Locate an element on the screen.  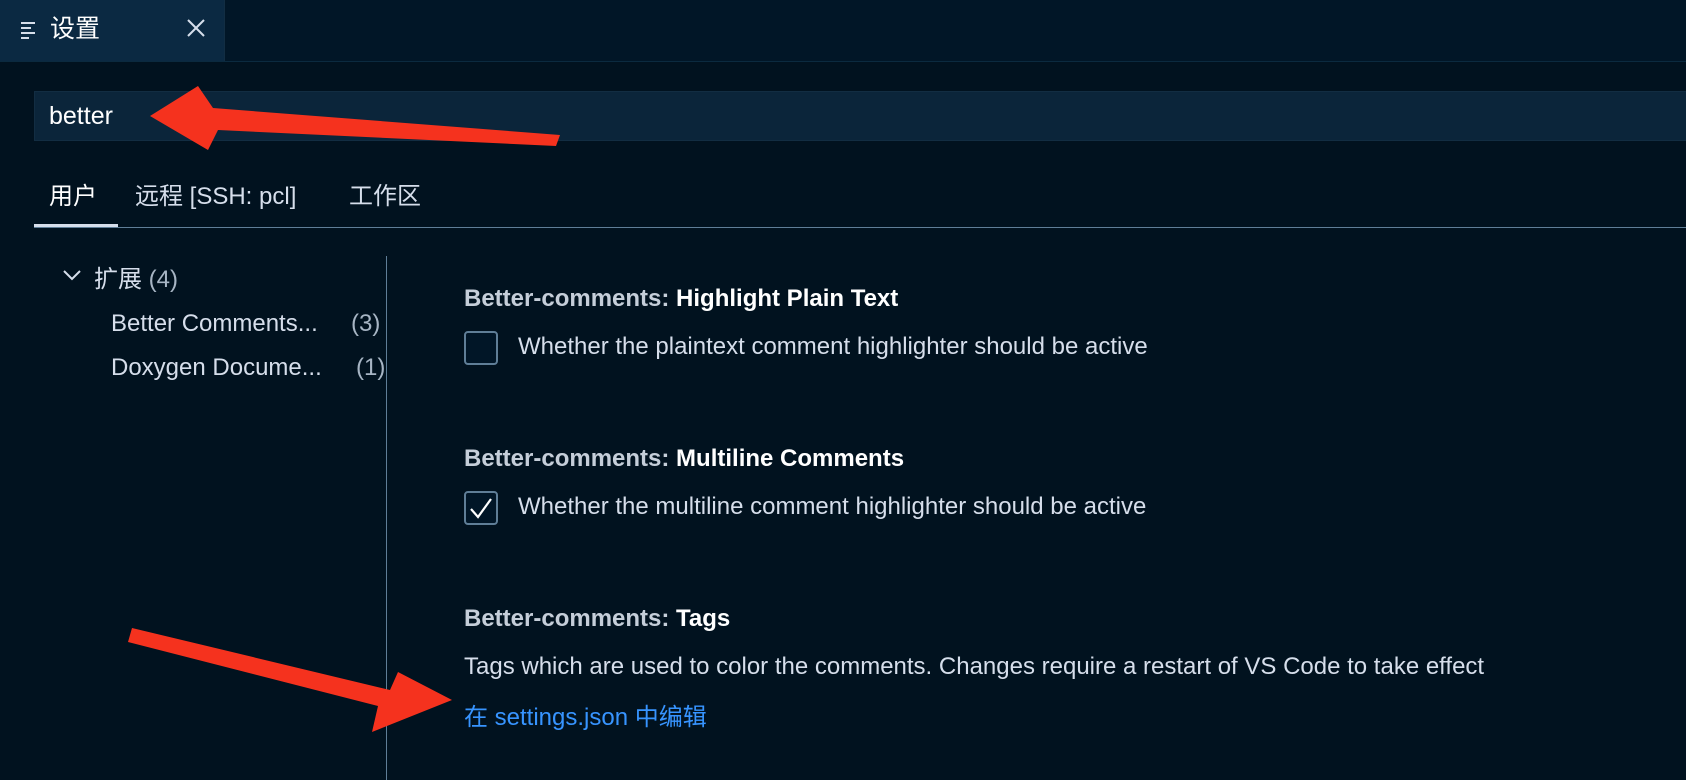
setting-title-multiline-comments: Better-comments: Multiline Comments is located at coordinates (684, 458).